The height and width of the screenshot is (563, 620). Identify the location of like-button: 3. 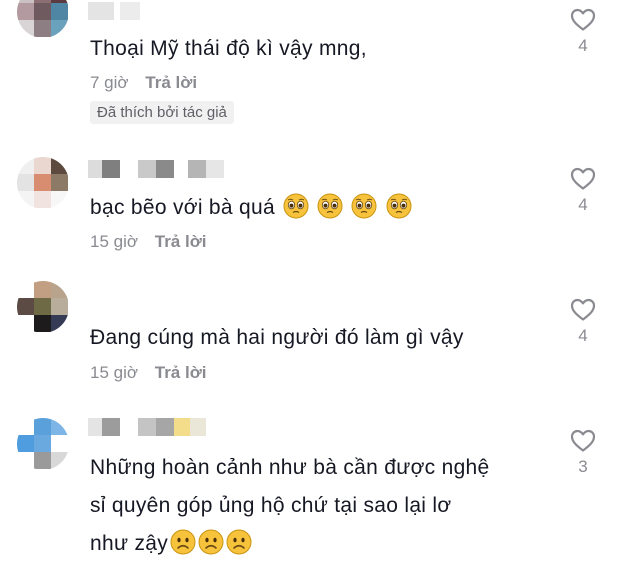
(583, 453).